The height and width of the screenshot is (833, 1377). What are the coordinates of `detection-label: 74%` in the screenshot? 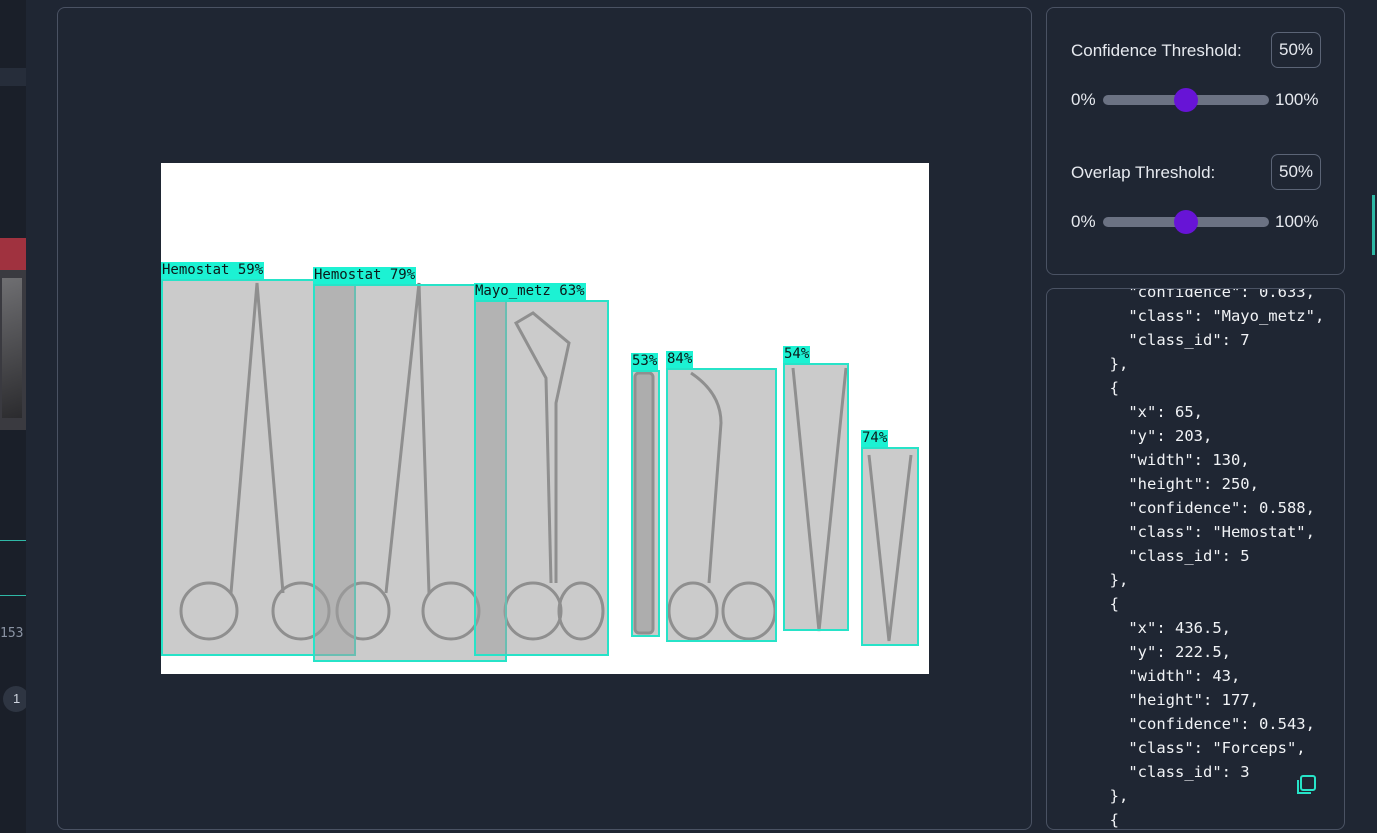 It's located at (875, 438).